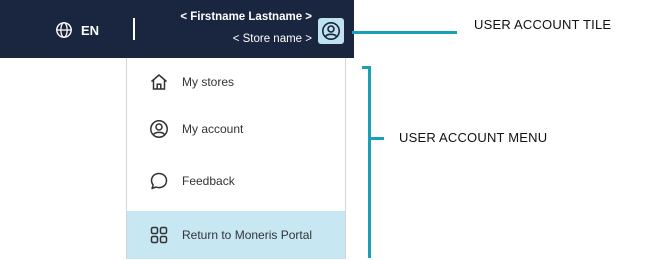 This screenshot has width=654, height=260. Describe the element at coordinates (213, 129) in the screenshot. I see `menu-item-label: My account` at that location.